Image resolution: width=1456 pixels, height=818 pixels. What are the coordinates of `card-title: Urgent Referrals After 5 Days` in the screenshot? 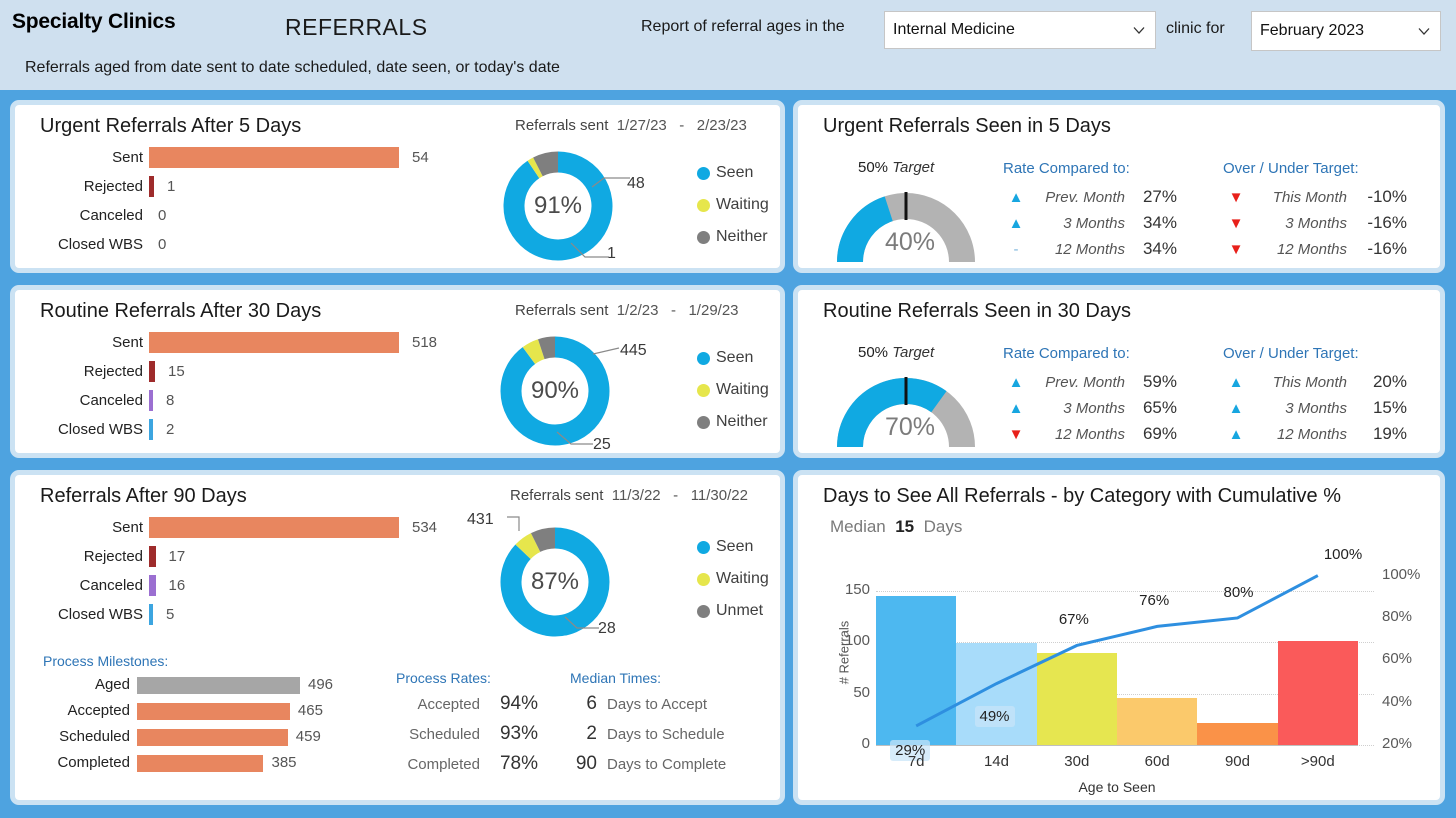 It's located at (171, 126).